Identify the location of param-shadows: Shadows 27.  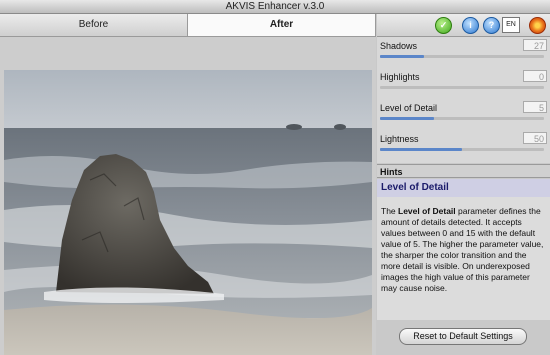
(463, 52).